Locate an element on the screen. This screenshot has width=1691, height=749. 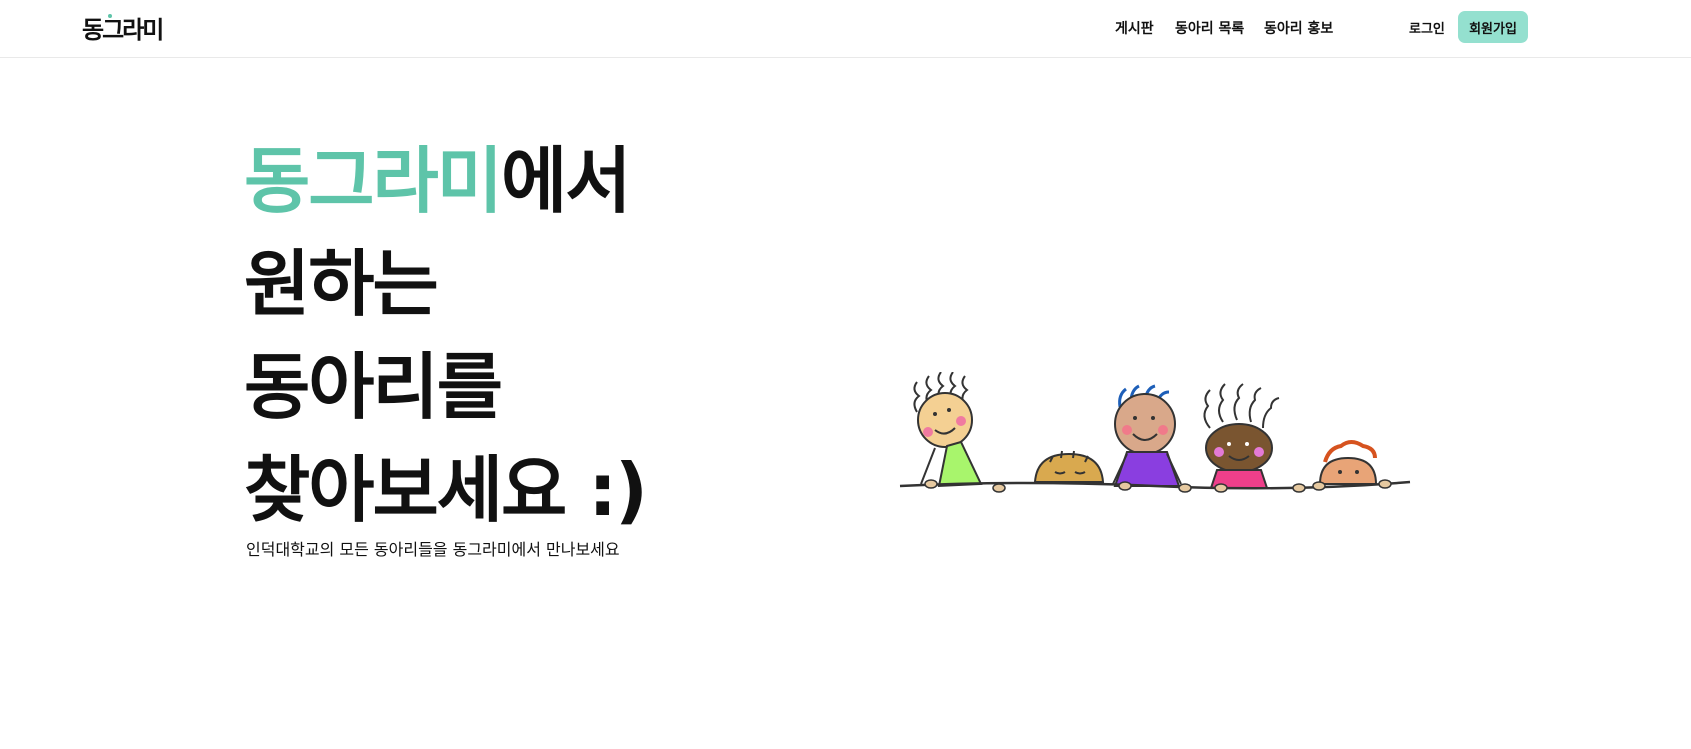
login-button: 로그인 is located at coordinates (1427, 27).